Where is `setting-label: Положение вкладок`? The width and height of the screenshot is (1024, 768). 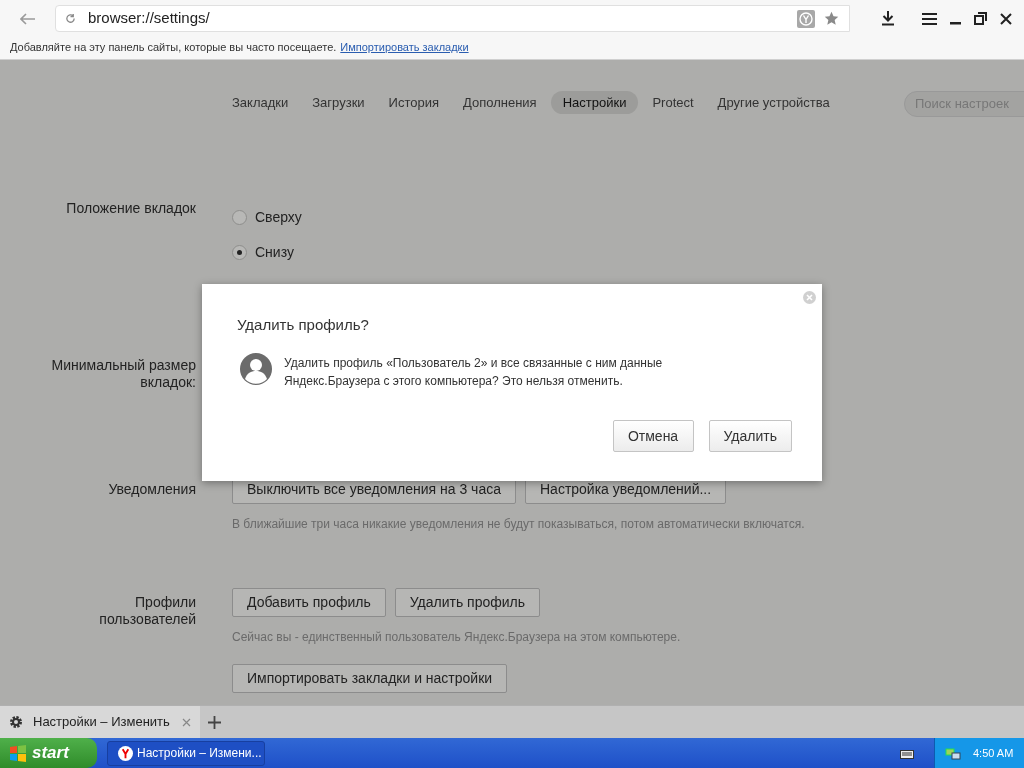
setting-label: Положение вкладок is located at coordinates (131, 208).